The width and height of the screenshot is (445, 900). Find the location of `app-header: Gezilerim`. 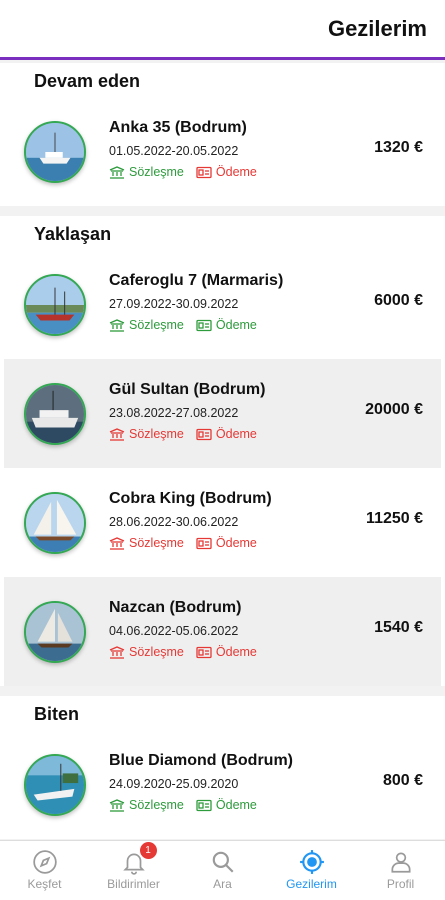

app-header: Gezilerim is located at coordinates (222, 30).